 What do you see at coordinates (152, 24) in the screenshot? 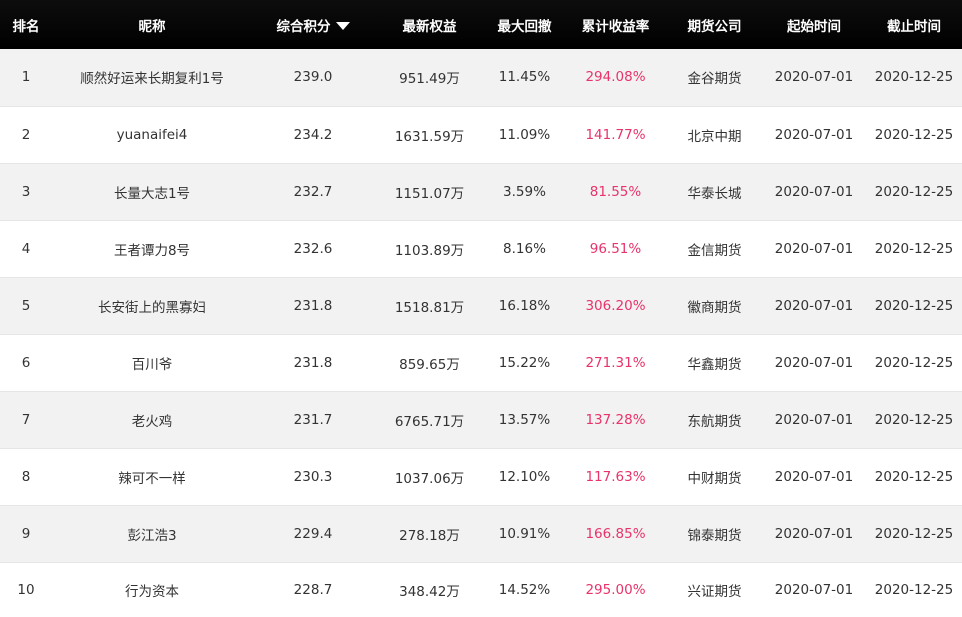
I see `col-header-nickname: 昵称` at bounding box center [152, 24].